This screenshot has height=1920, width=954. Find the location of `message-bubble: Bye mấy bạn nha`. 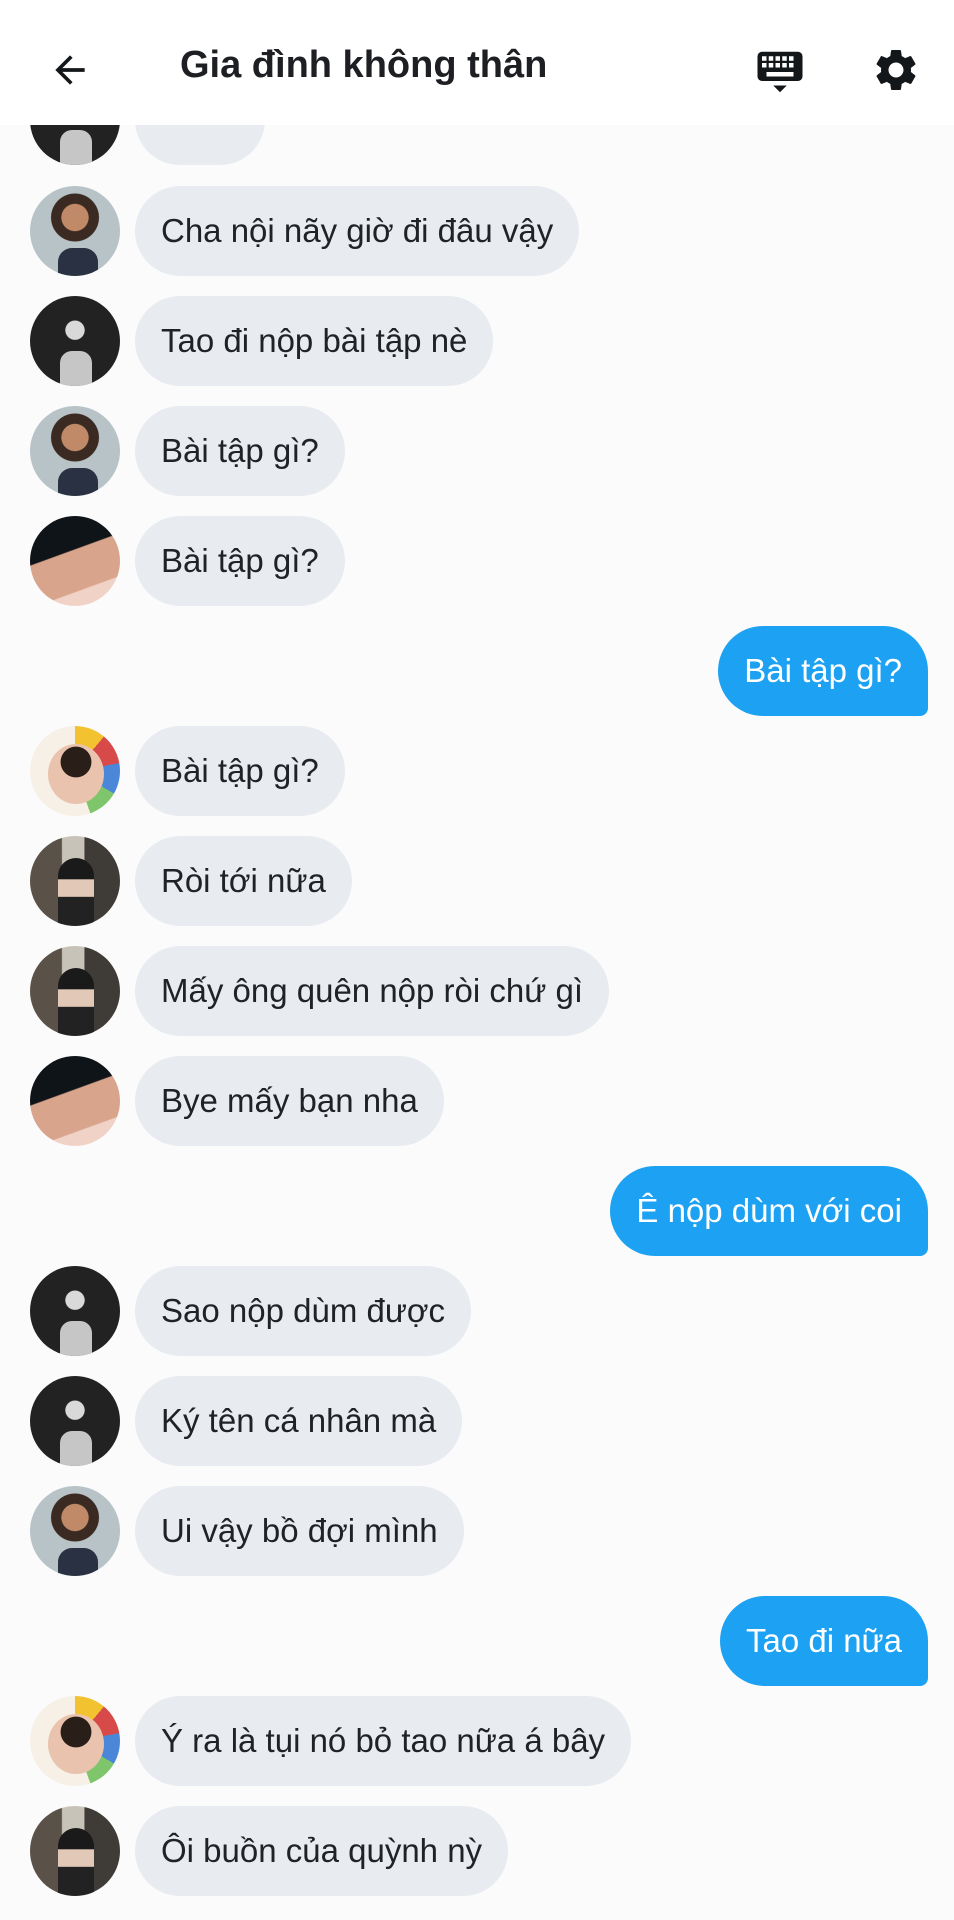

message-bubble: Bye mấy bạn nha is located at coordinates (289, 1101).